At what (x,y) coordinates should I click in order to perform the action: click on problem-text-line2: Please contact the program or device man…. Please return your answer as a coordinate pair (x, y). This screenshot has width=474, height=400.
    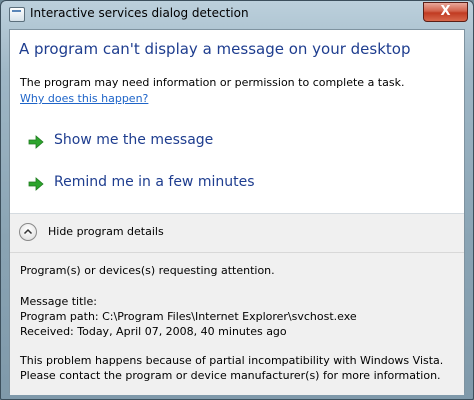
    Looking at the image, I should click on (230, 375).